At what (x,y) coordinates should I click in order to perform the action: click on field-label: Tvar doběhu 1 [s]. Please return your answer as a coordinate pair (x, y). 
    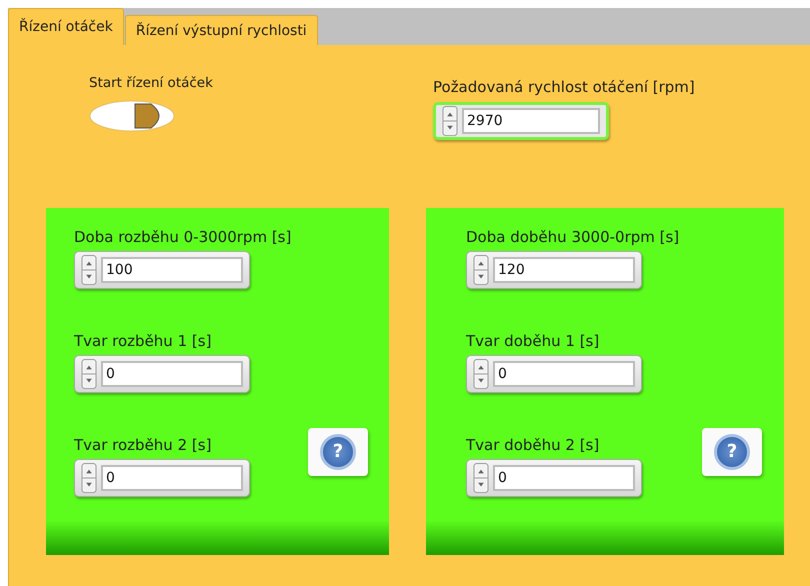
    Looking at the image, I should click on (533, 341).